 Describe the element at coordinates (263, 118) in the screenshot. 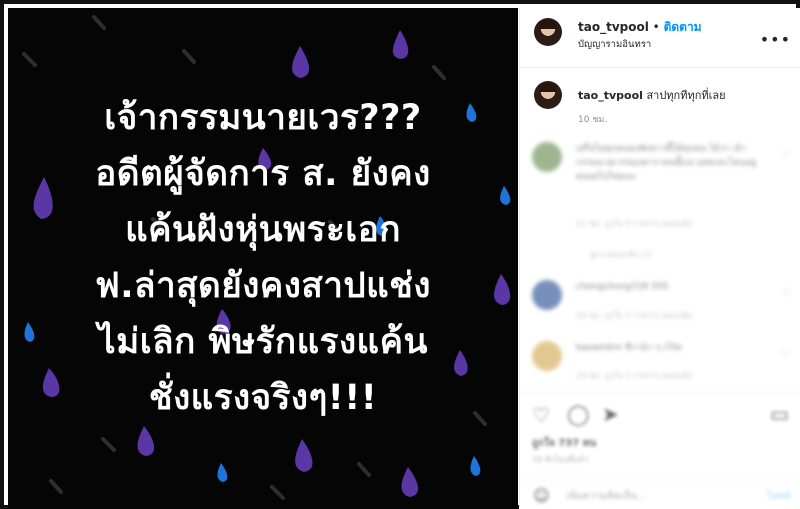

I see `image-text-line-1: เจ้ากรรมนายเวร???` at that location.